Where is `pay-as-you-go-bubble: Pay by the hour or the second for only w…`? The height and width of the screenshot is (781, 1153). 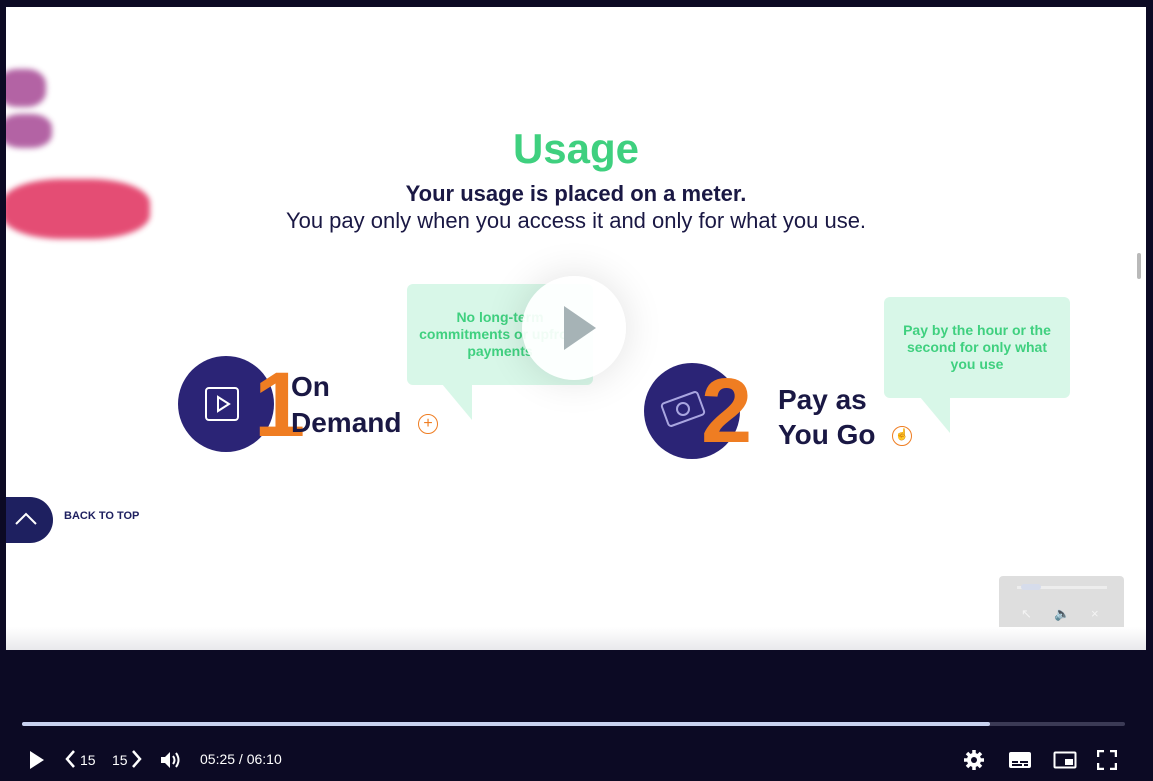 pay-as-you-go-bubble: Pay by the hour or the second for only w… is located at coordinates (977, 347).